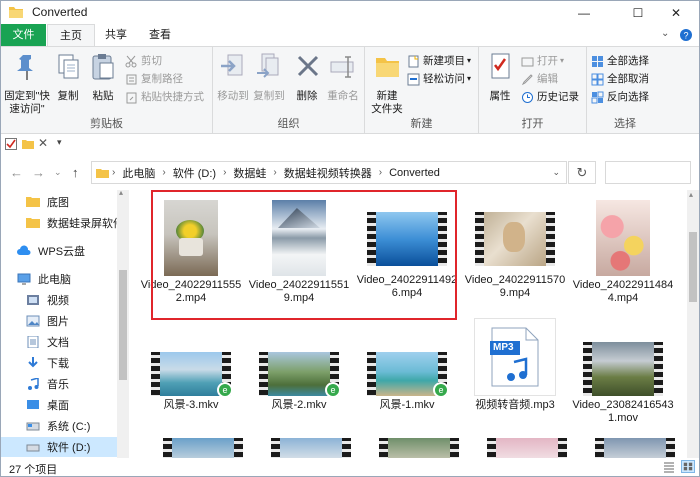  Describe the element at coordinates (515, 365) in the screenshot. I see `file-tile: MP3 视频转音频.mp3` at that location.